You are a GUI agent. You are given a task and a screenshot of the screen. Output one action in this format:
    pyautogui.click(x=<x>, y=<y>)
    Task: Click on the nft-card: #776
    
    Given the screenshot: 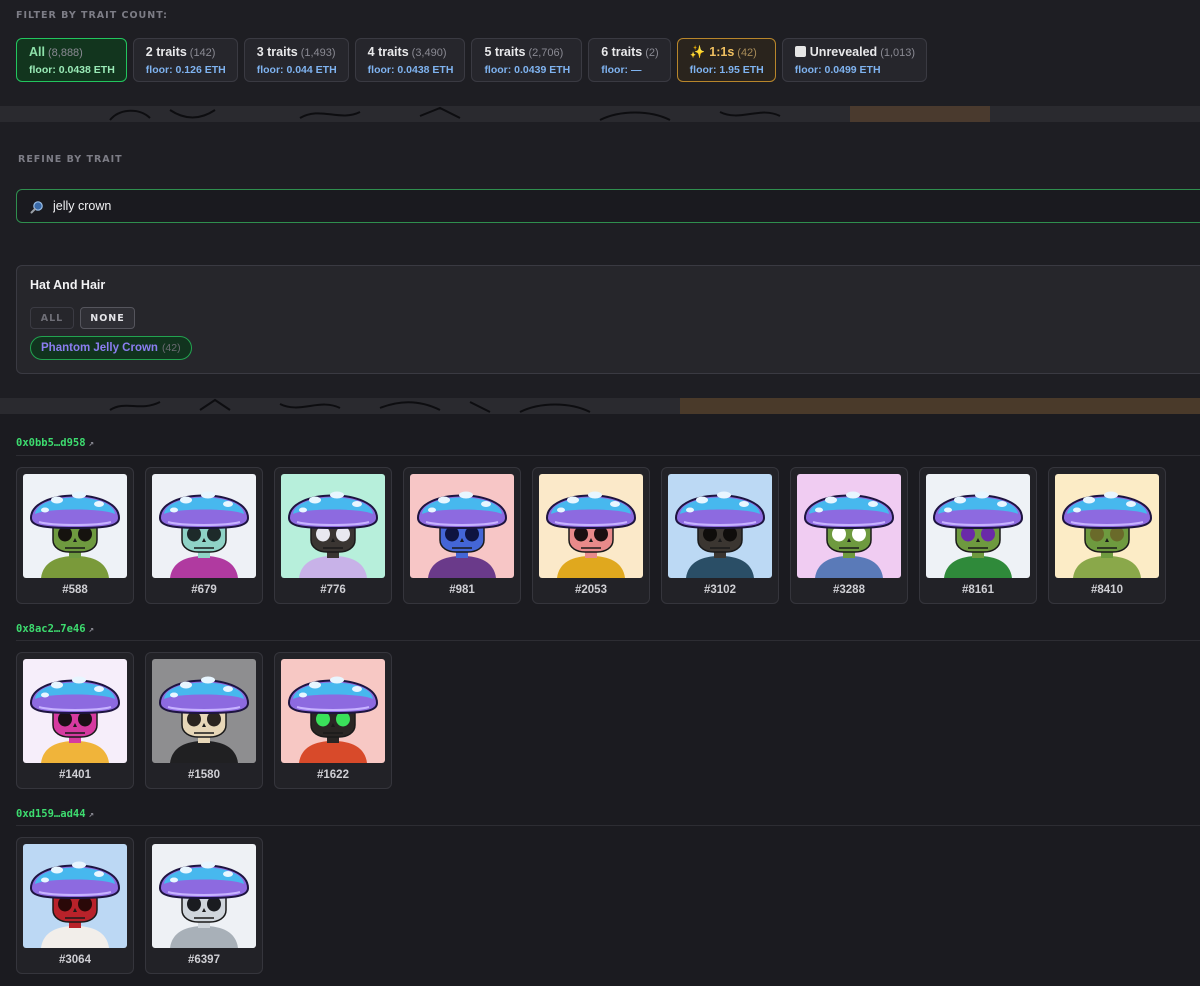 What is the action you would take?
    pyautogui.click(x=333, y=535)
    